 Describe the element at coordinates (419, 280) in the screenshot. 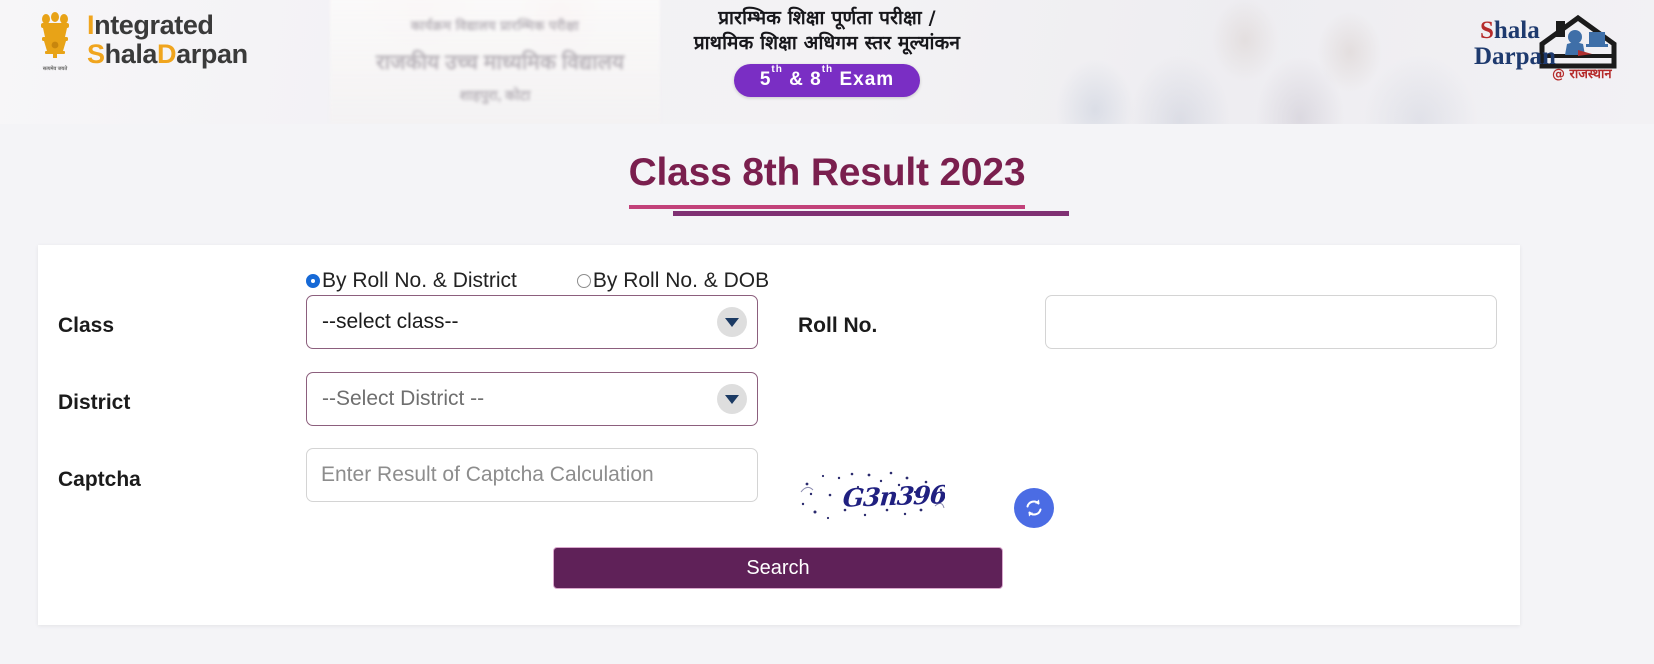

I see `radio-label-by-roll-district: By Roll No. & District` at that location.